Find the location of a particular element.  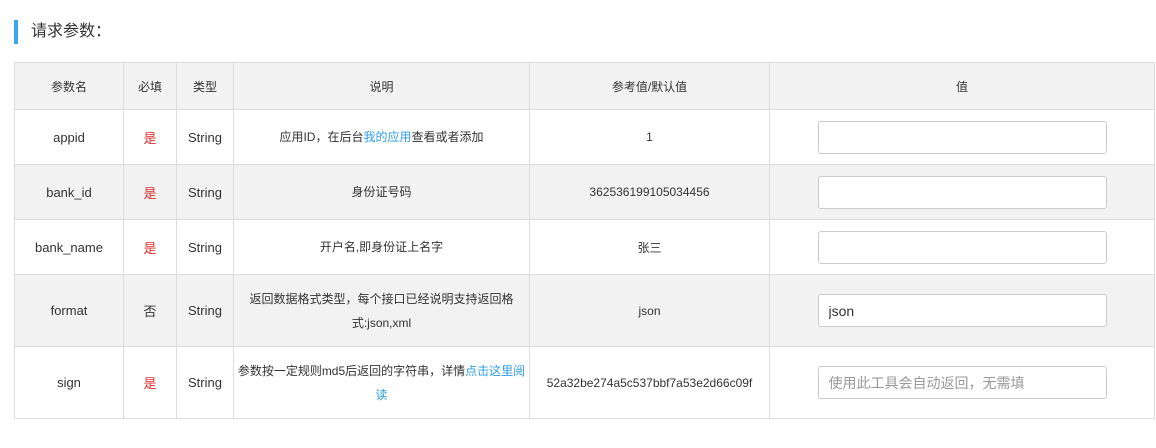

param-description: 应用ID，在后台我的应用查看或者添加 is located at coordinates (381, 137).